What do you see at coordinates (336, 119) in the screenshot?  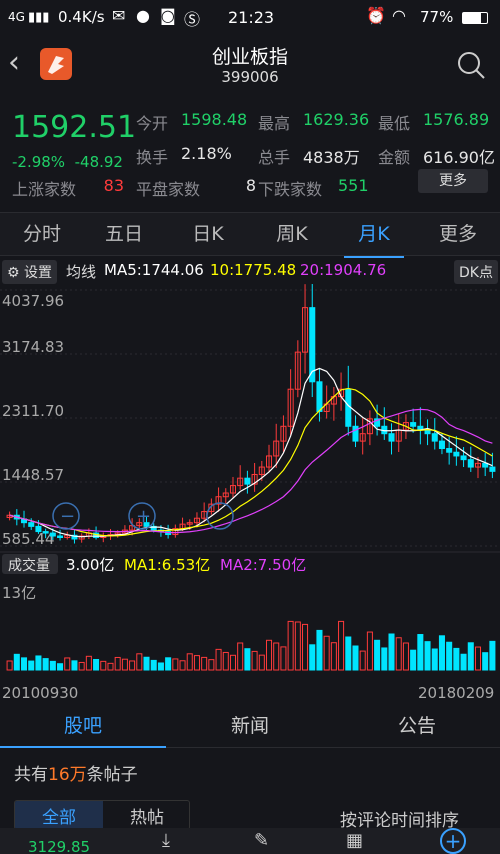 I see `quote-value: 1629.36` at bounding box center [336, 119].